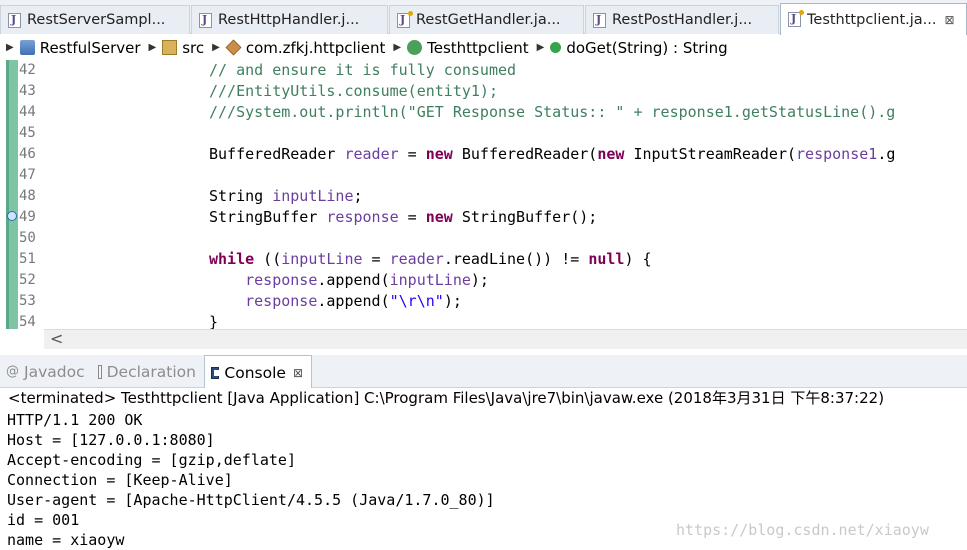 This screenshot has width=967, height=550. Describe the element at coordinates (75, 420) in the screenshot. I see `console-line: HTTP/1.1 200 OK` at that location.